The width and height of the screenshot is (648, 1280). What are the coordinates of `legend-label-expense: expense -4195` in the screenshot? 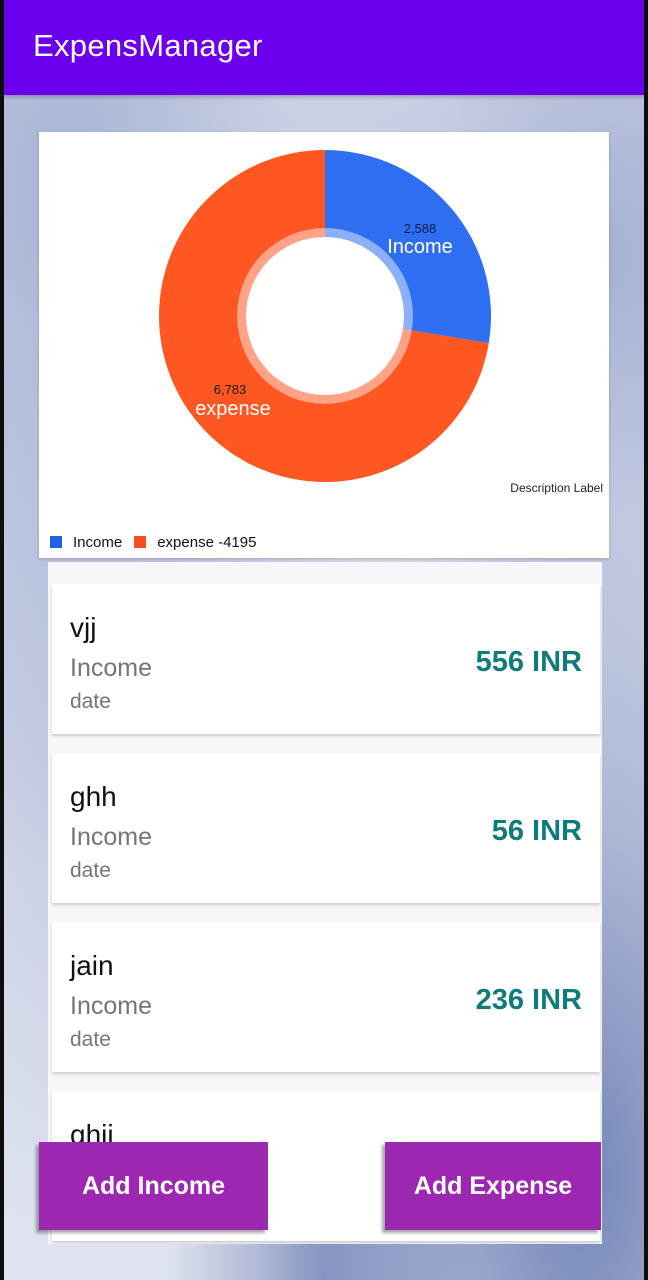 It's located at (207, 542).